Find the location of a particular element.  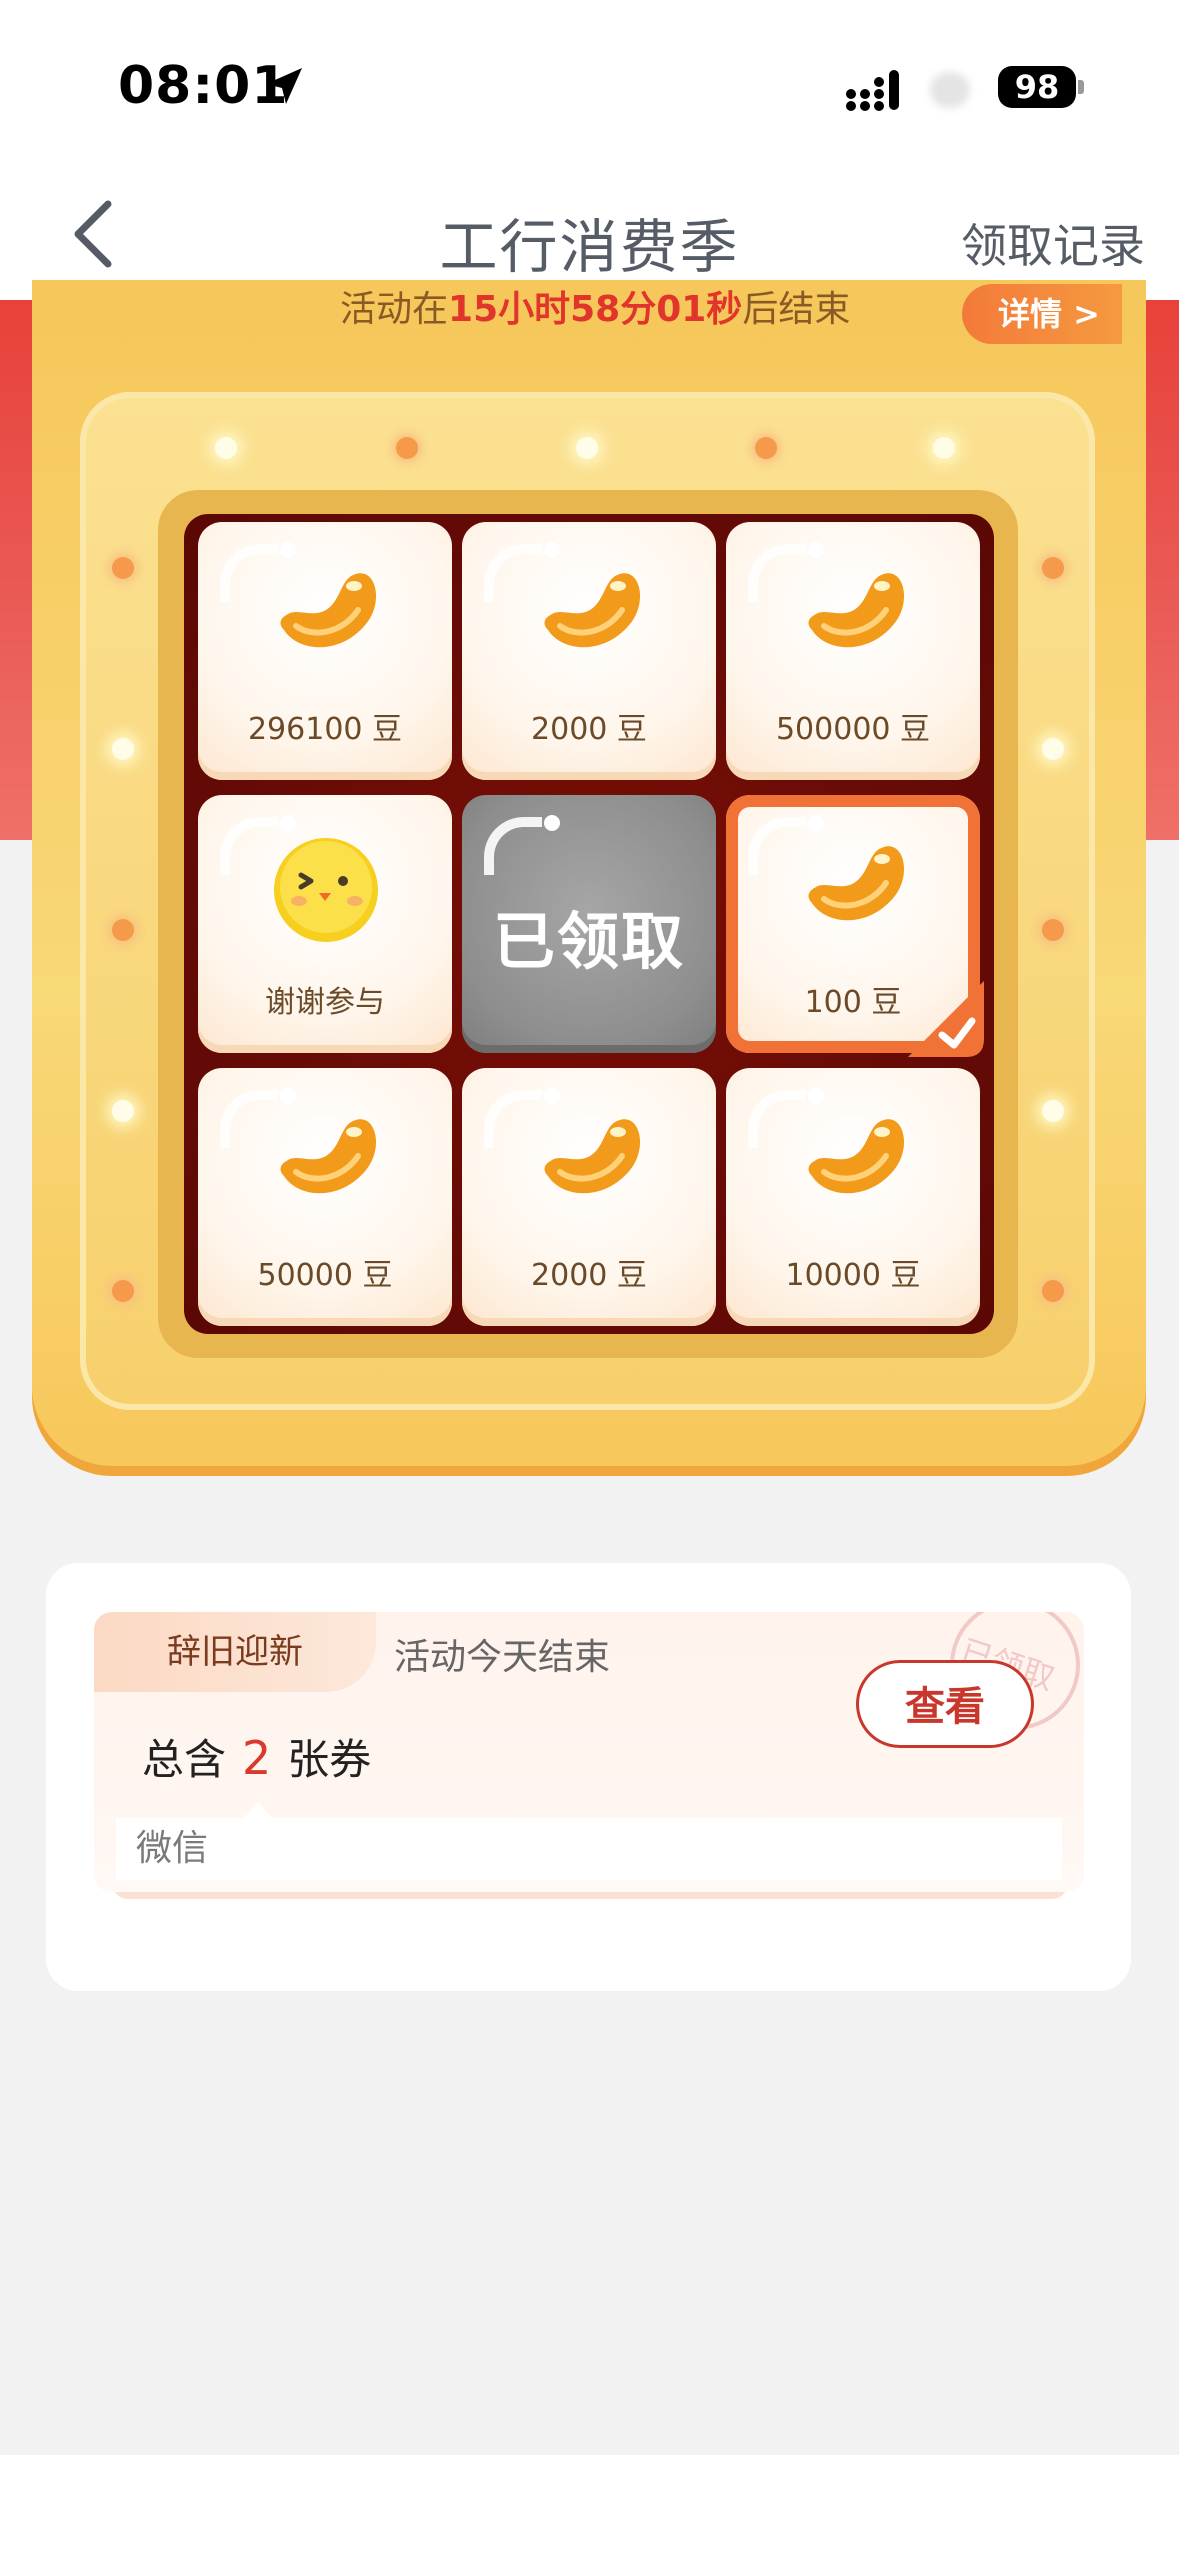

prize-label: 50000 豆 is located at coordinates (325, 1275).